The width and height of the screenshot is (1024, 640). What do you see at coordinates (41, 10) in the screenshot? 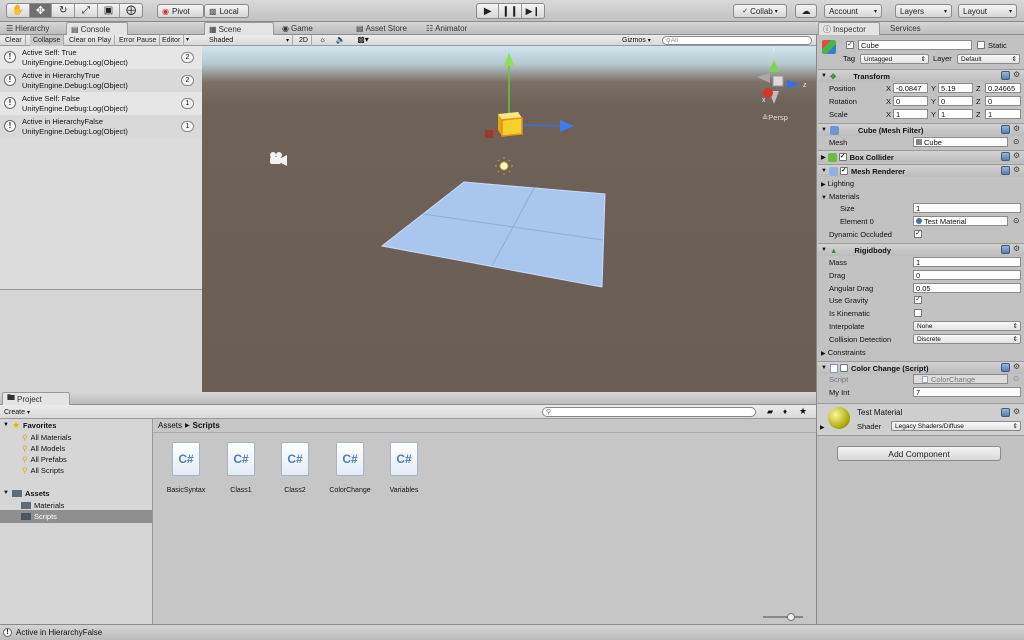
I see `move-tool-icon: ✥` at bounding box center [41, 10].